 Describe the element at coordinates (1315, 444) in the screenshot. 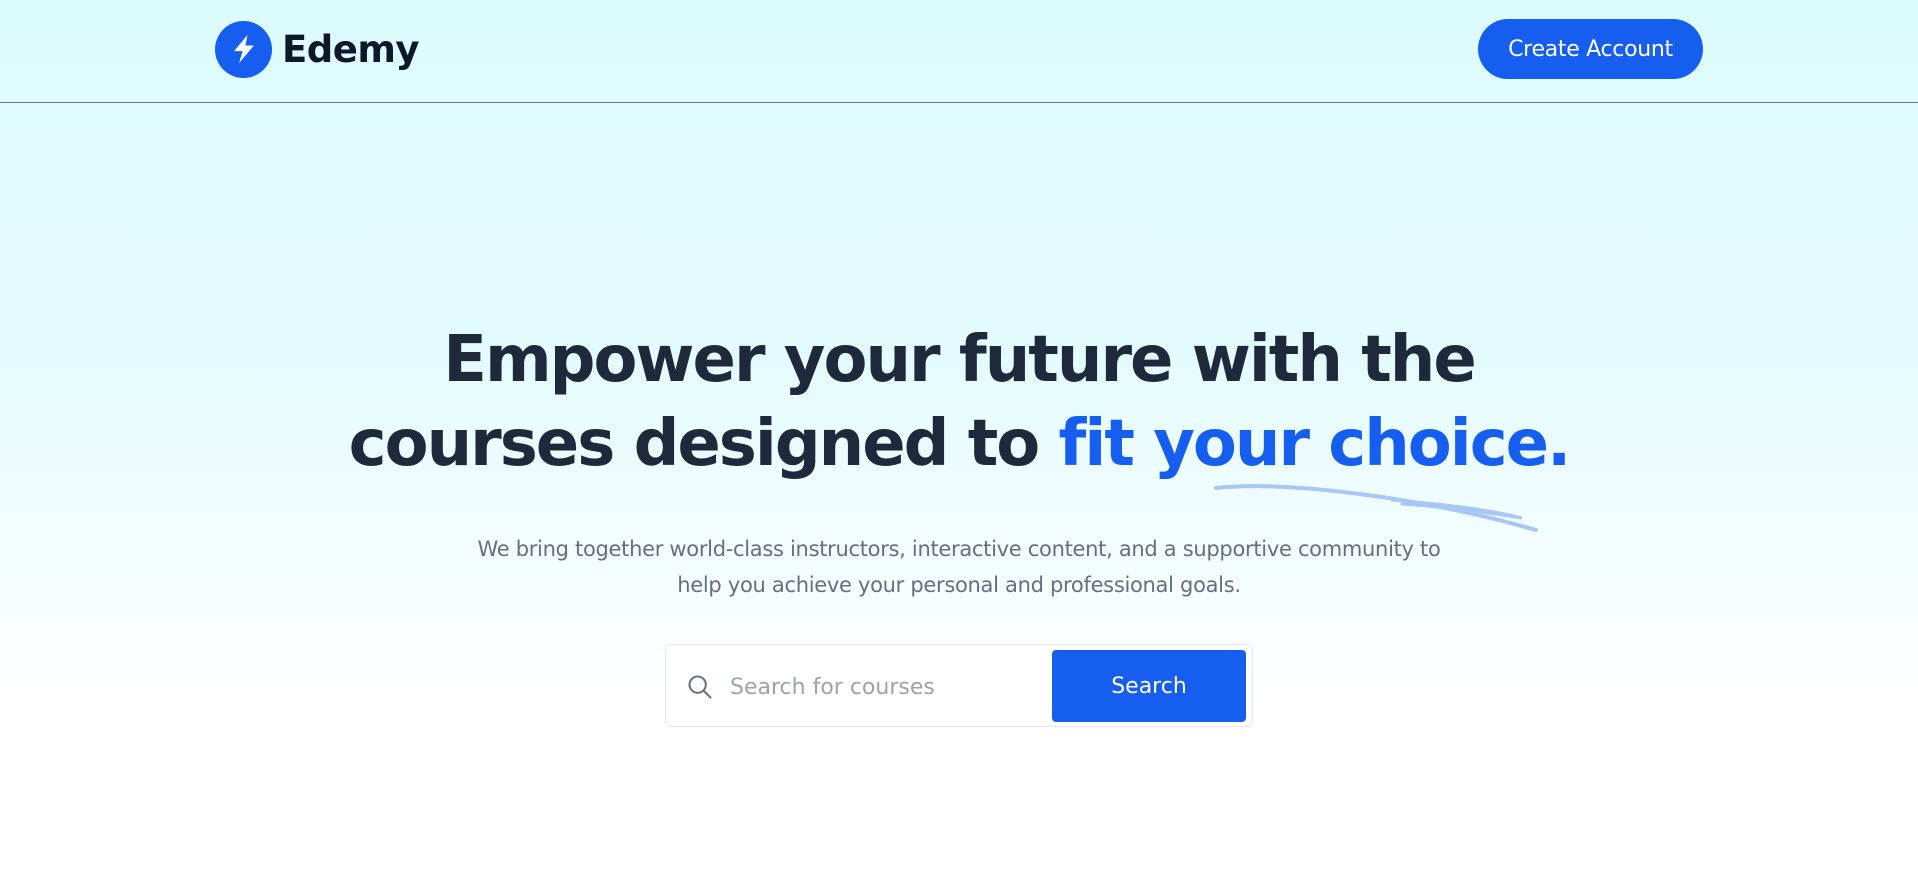

I see `hero-title-accent: fit your choice.` at that location.